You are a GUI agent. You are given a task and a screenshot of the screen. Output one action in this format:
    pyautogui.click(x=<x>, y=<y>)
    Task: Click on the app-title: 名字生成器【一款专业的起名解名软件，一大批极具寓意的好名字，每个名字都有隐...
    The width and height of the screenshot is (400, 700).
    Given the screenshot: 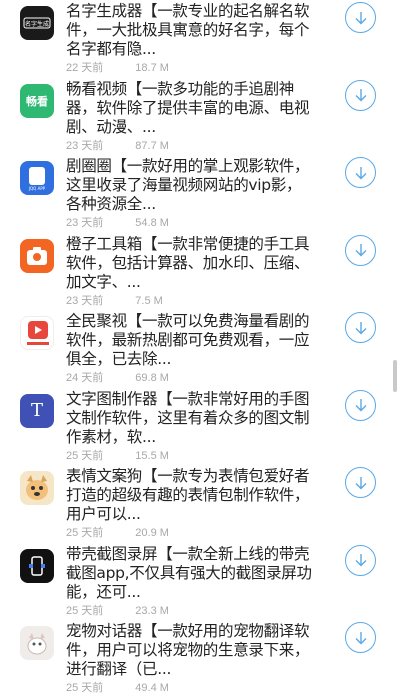 What is the action you would take?
    pyautogui.click(x=191, y=30)
    